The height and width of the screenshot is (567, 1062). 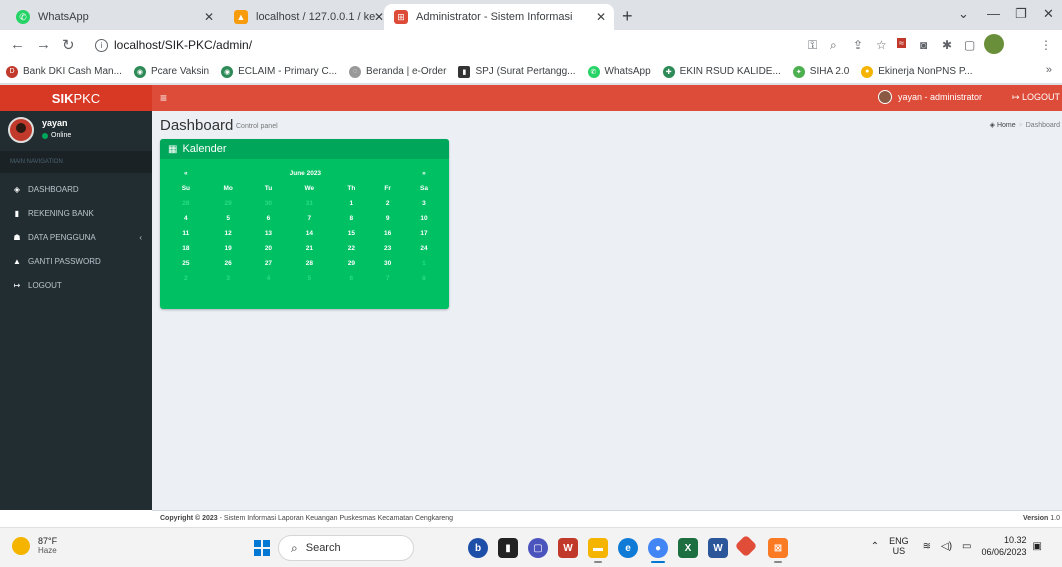 What do you see at coordinates (186, 248) in the screenshot?
I see `calendar-day: 18` at bounding box center [186, 248].